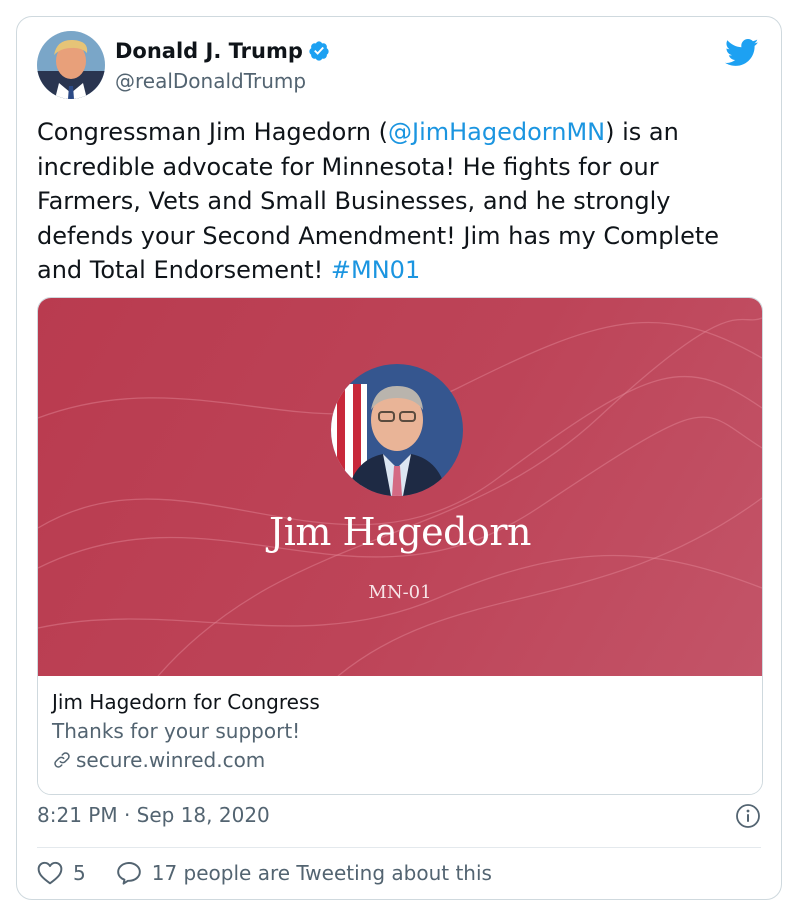 Image resolution: width=800 pixels, height=922 pixels. Describe the element at coordinates (400, 592) in the screenshot. I see `card-image-district: MN-01` at that location.